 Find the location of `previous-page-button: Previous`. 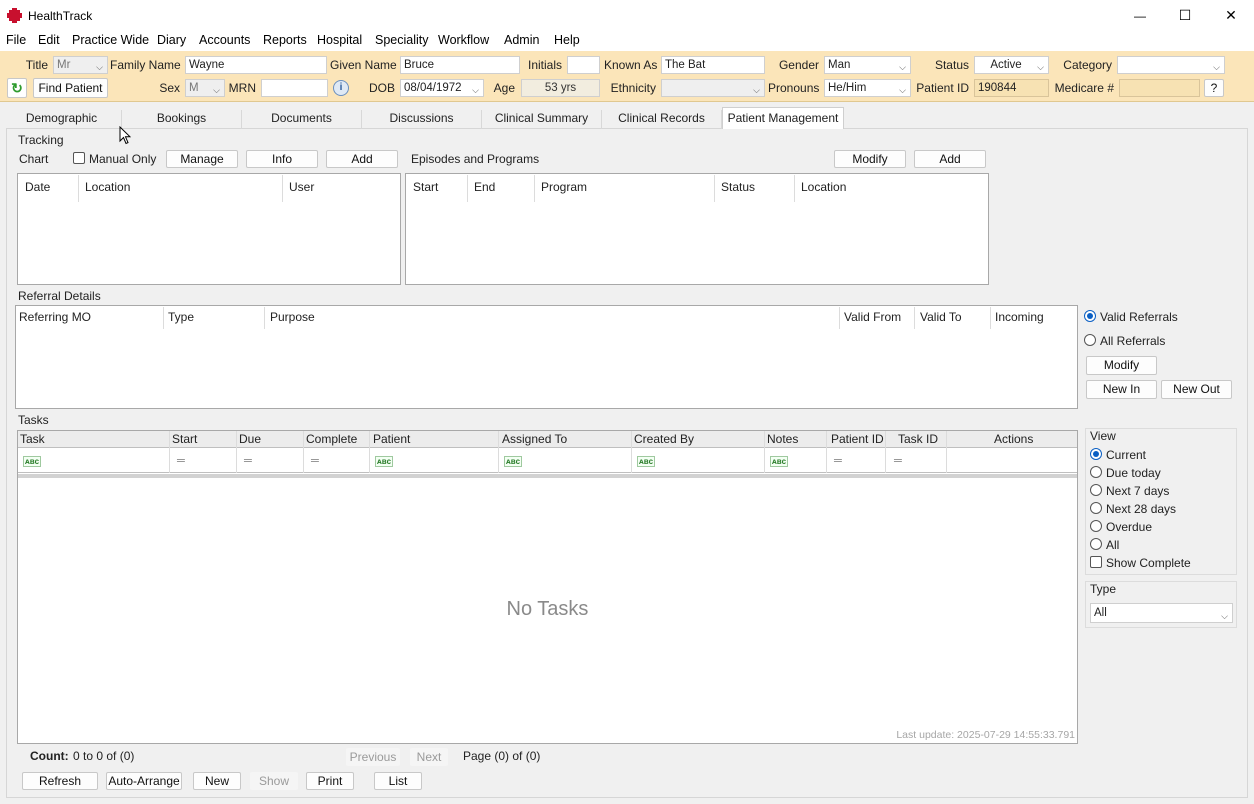

previous-page-button: Previous is located at coordinates (373, 757).